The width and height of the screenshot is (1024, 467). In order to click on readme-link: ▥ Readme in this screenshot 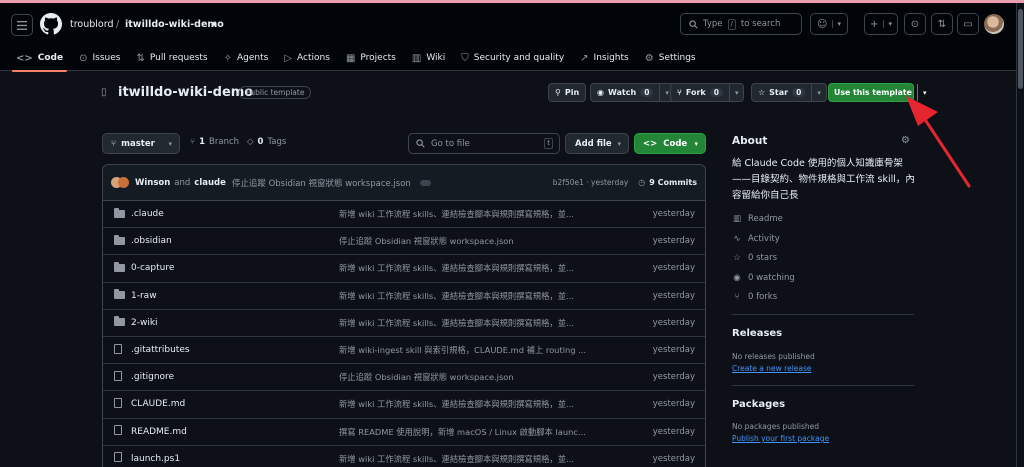, I will do `click(757, 219)`.